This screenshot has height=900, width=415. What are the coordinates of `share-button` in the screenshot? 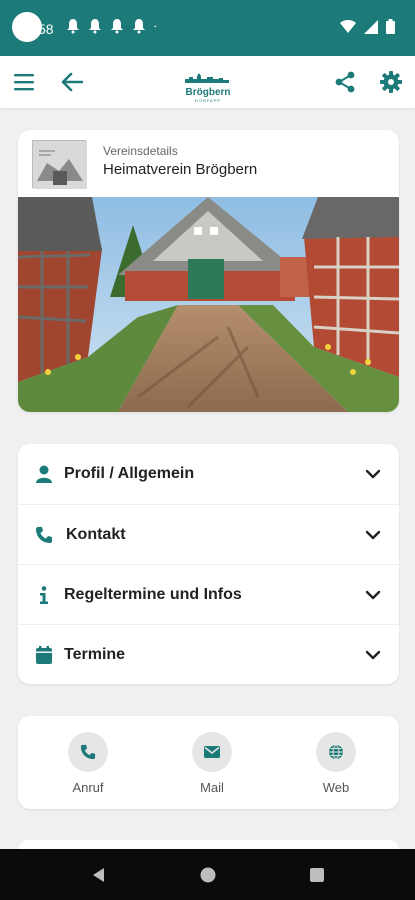 It's located at (345, 82).